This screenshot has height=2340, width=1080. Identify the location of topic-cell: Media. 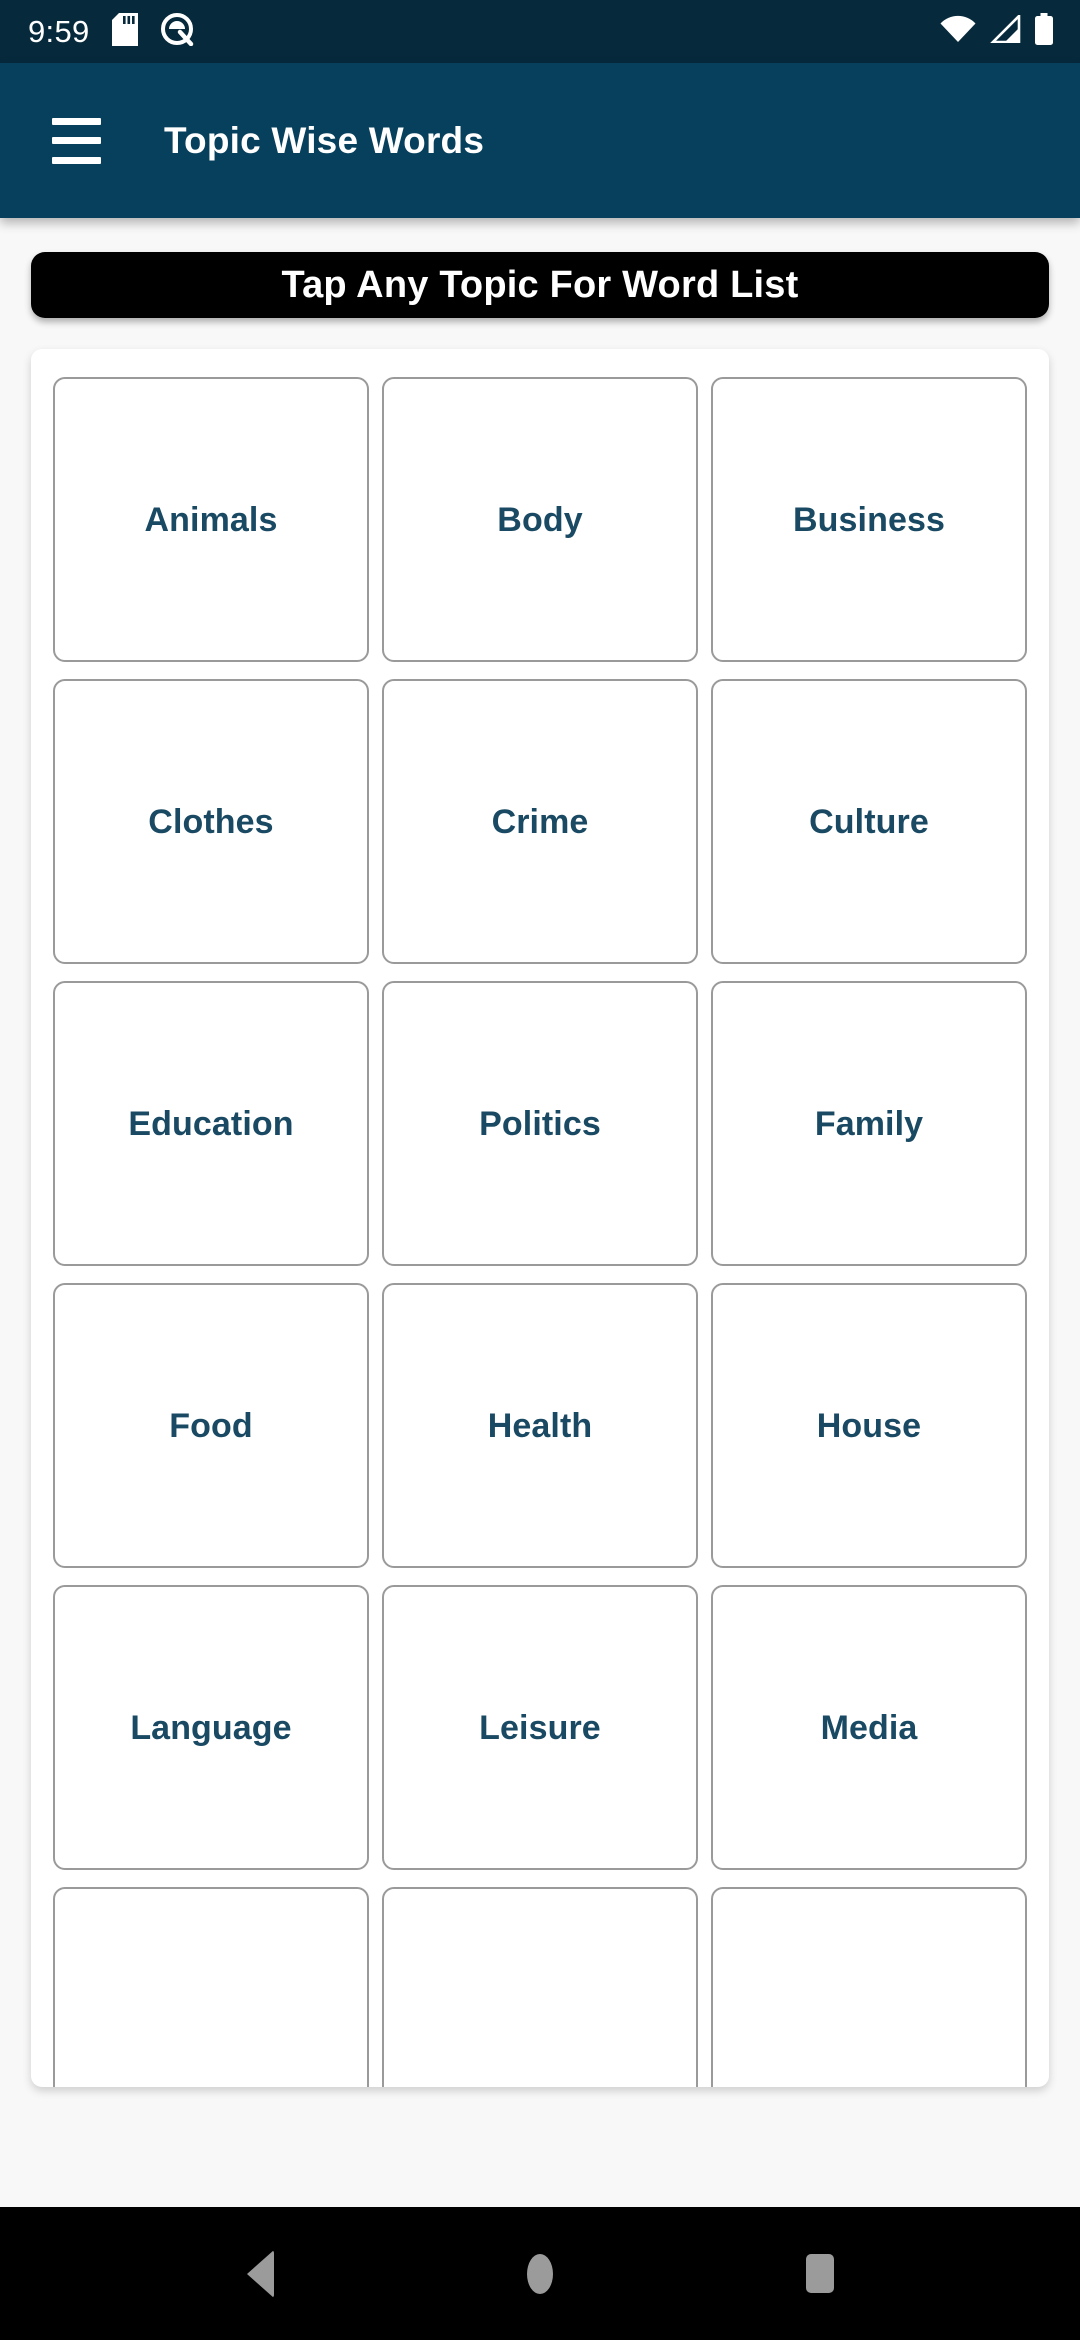
(869, 1727).